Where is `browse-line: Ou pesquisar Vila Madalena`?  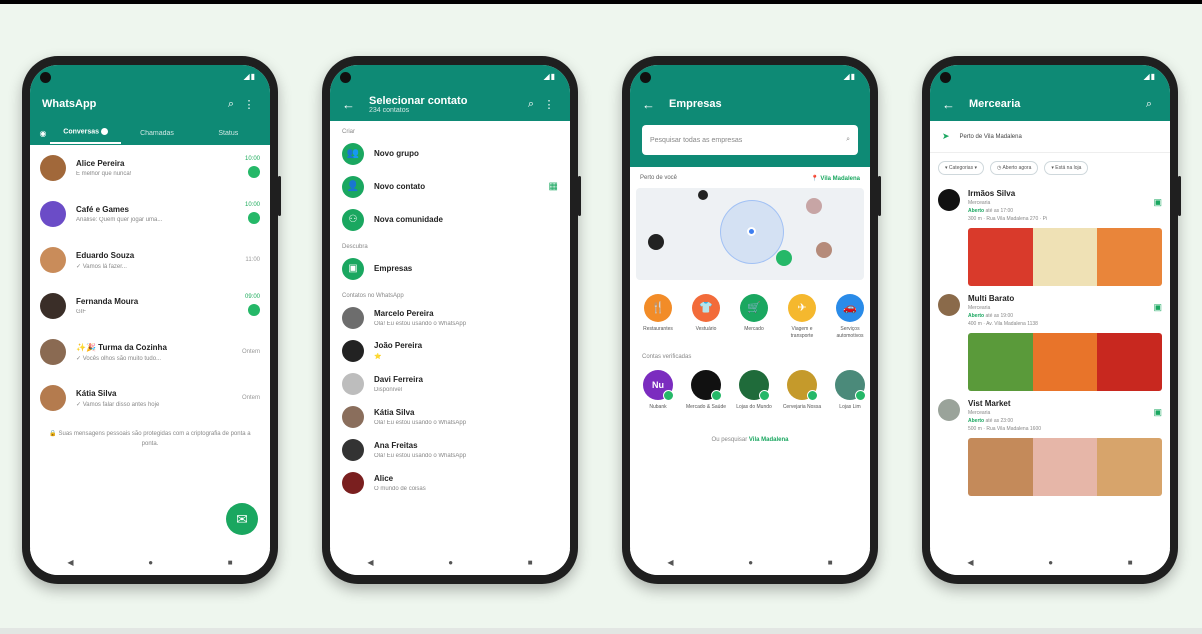 browse-line: Ou pesquisar Vila Madalena is located at coordinates (750, 440).